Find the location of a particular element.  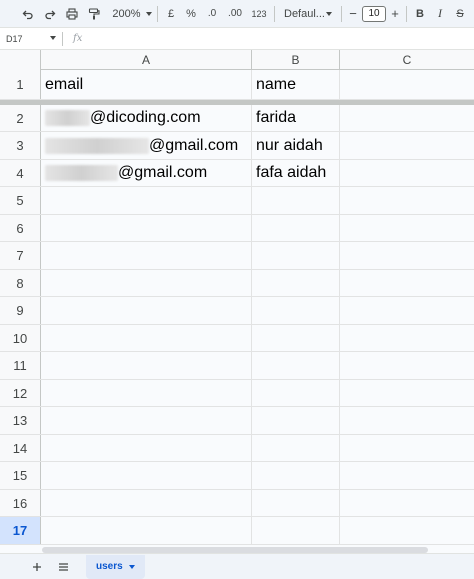

cell-c2 is located at coordinates (407, 118).